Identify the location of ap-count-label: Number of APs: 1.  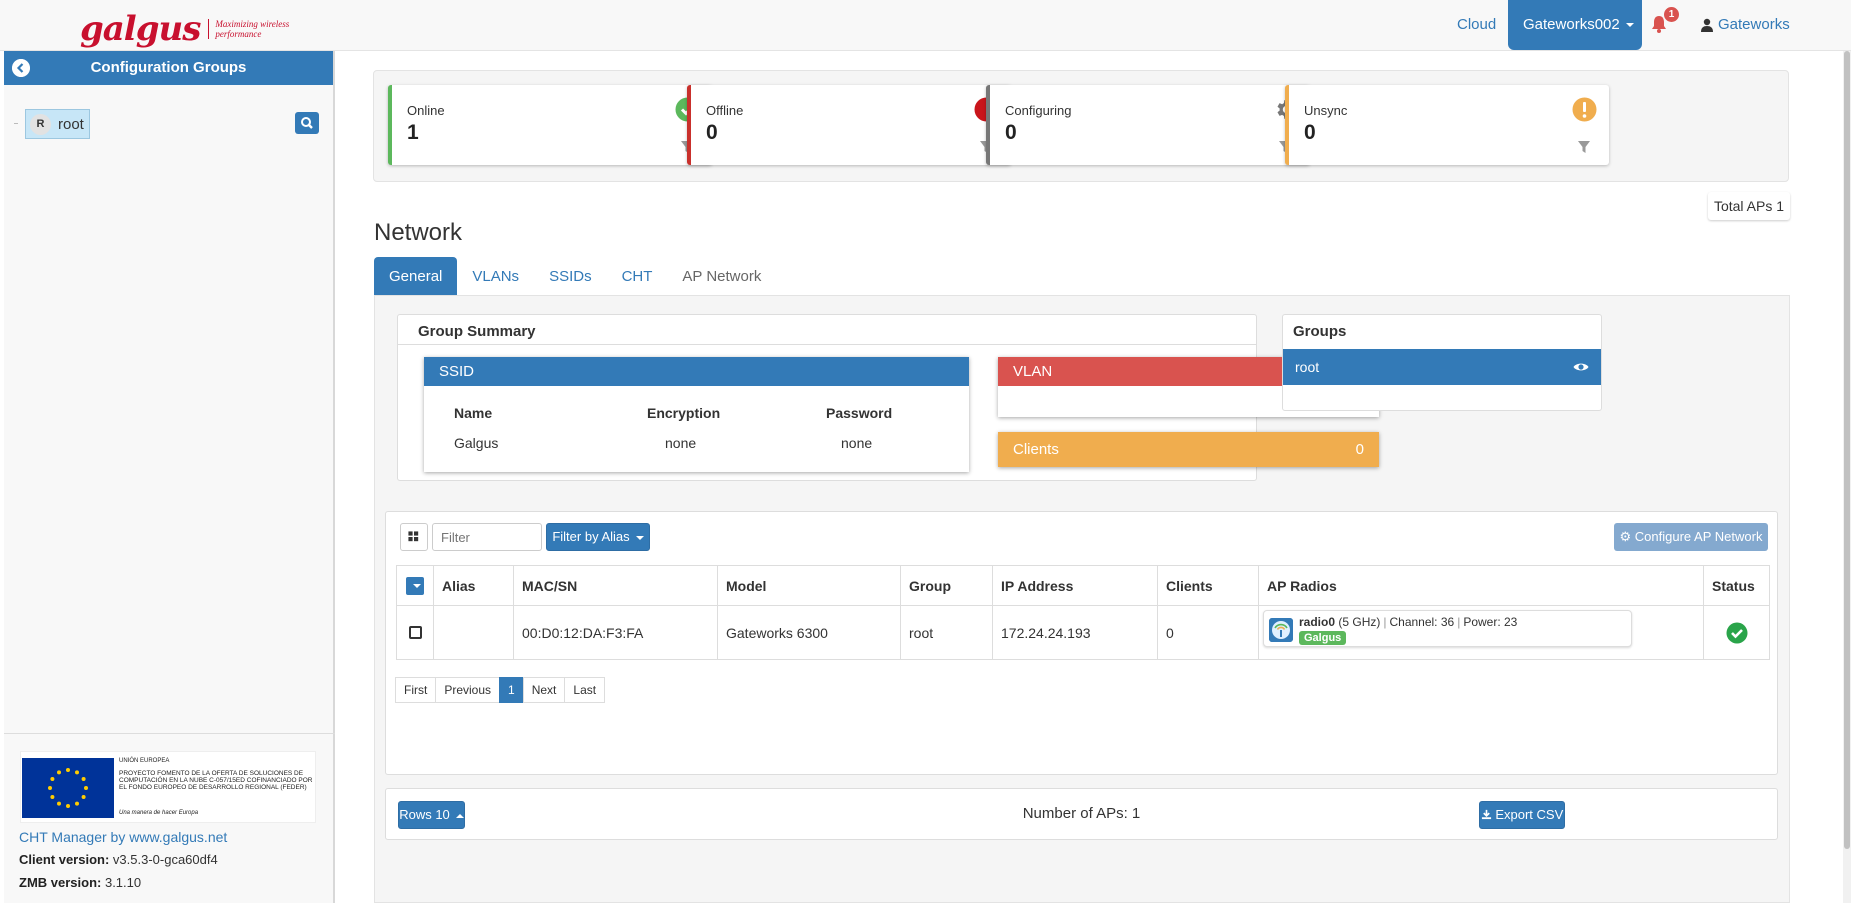
(1081, 813).